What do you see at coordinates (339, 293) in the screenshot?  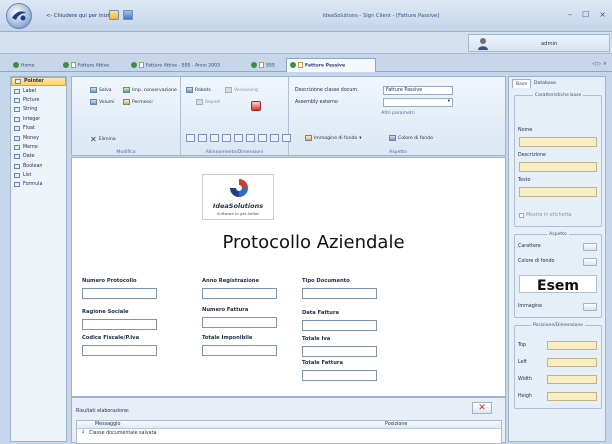 I see `field-tipo-documento` at bounding box center [339, 293].